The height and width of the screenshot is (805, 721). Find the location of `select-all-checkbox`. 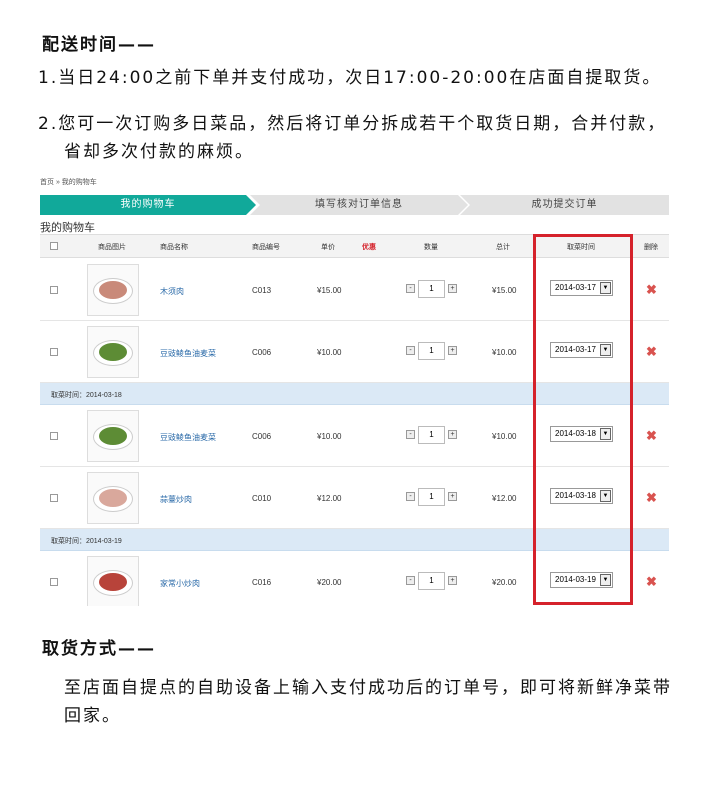

select-all-checkbox is located at coordinates (54, 246).